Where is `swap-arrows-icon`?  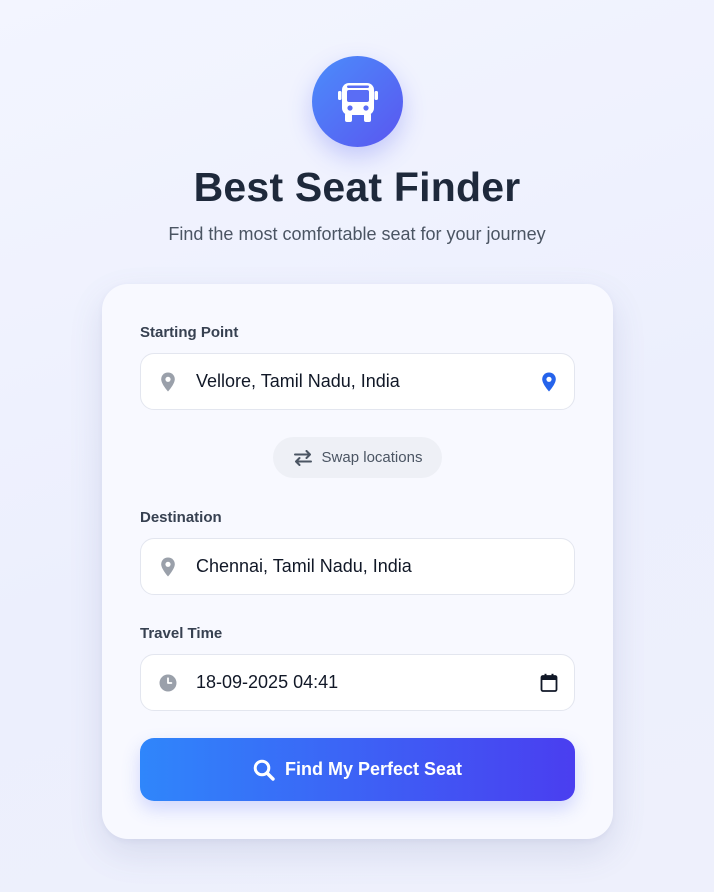
swap-arrows-icon is located at coordinates (302, 457).